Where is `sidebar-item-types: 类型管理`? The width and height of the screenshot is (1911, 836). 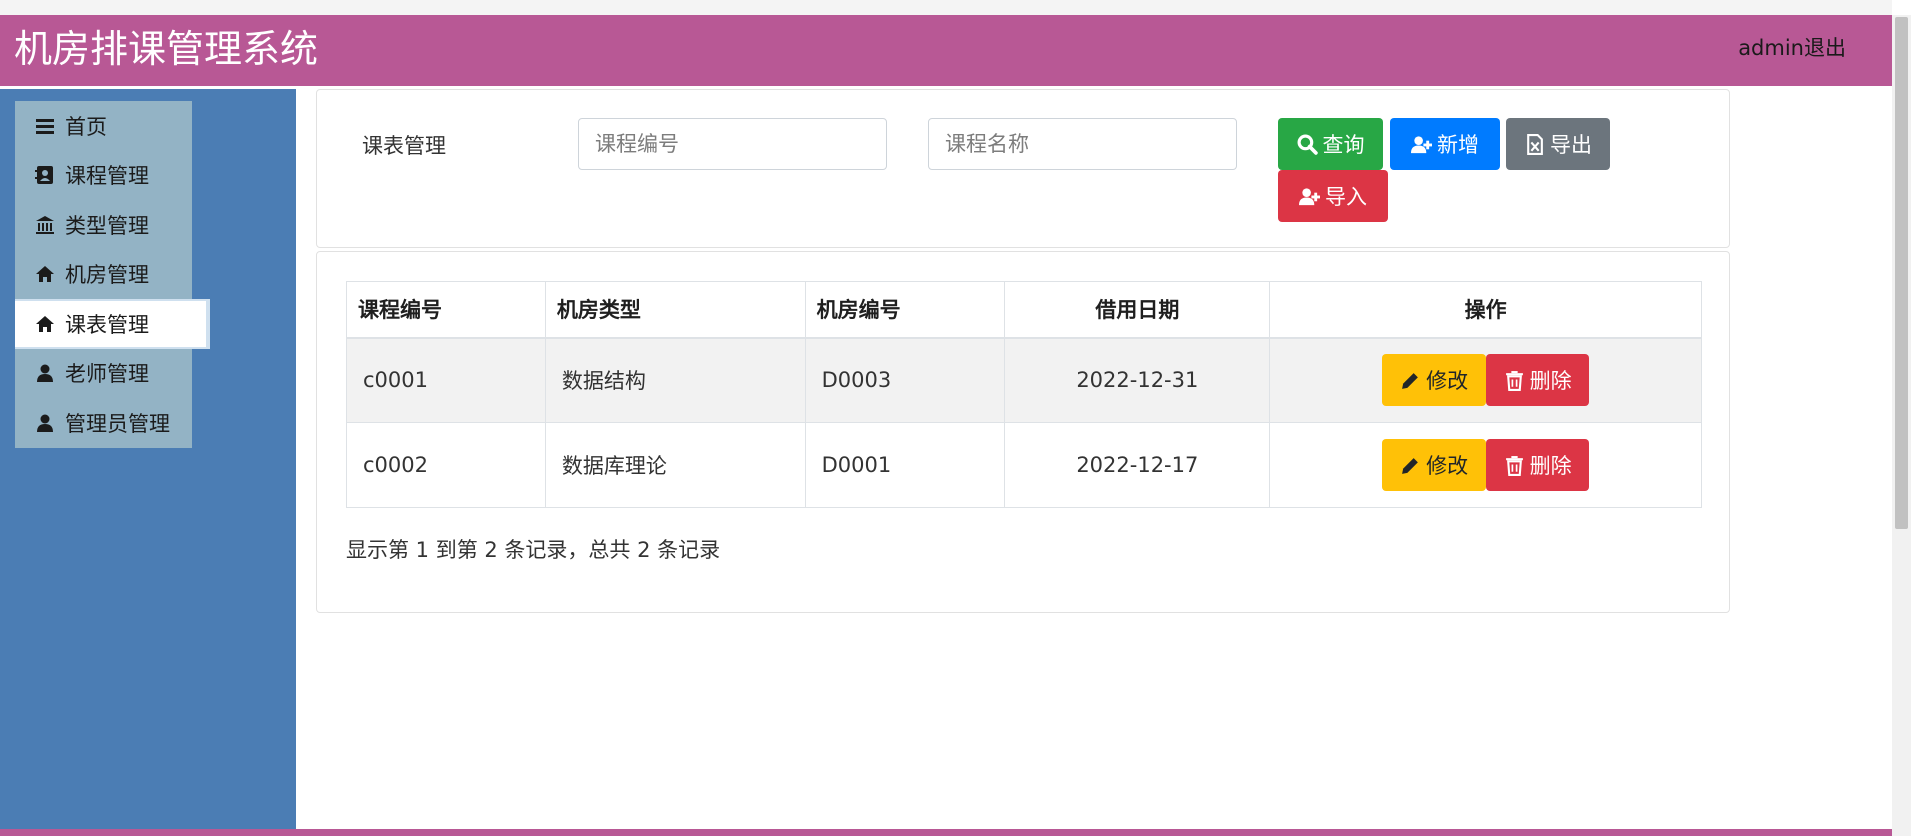
sidebar-item-types: 类型管理 is located at coordinates (103, 225).